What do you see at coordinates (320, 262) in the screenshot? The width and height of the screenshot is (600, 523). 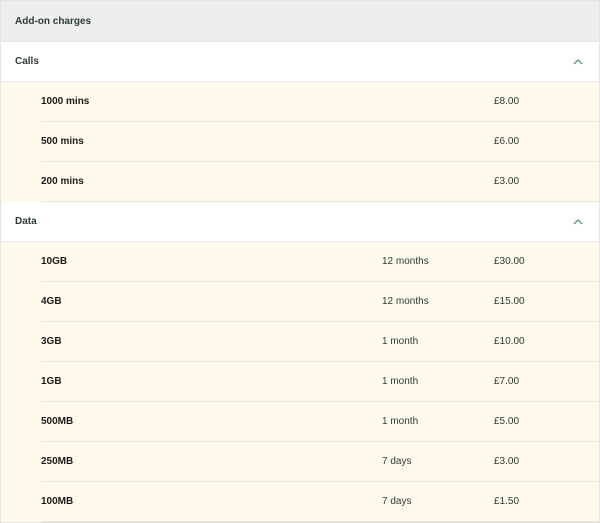 I see `table-row: 10GB 12 months £30.00` at bounding box center [320, 262].